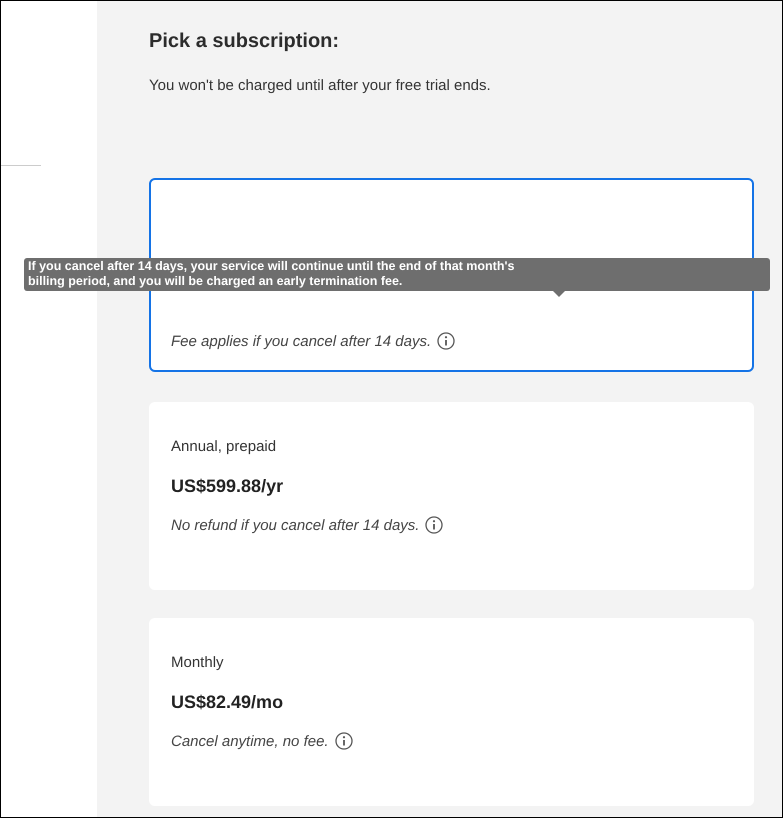  Describe the element at coordinates (244, 41) in the screenshot. I see `page-heading: Pick a subscription:` at that location.